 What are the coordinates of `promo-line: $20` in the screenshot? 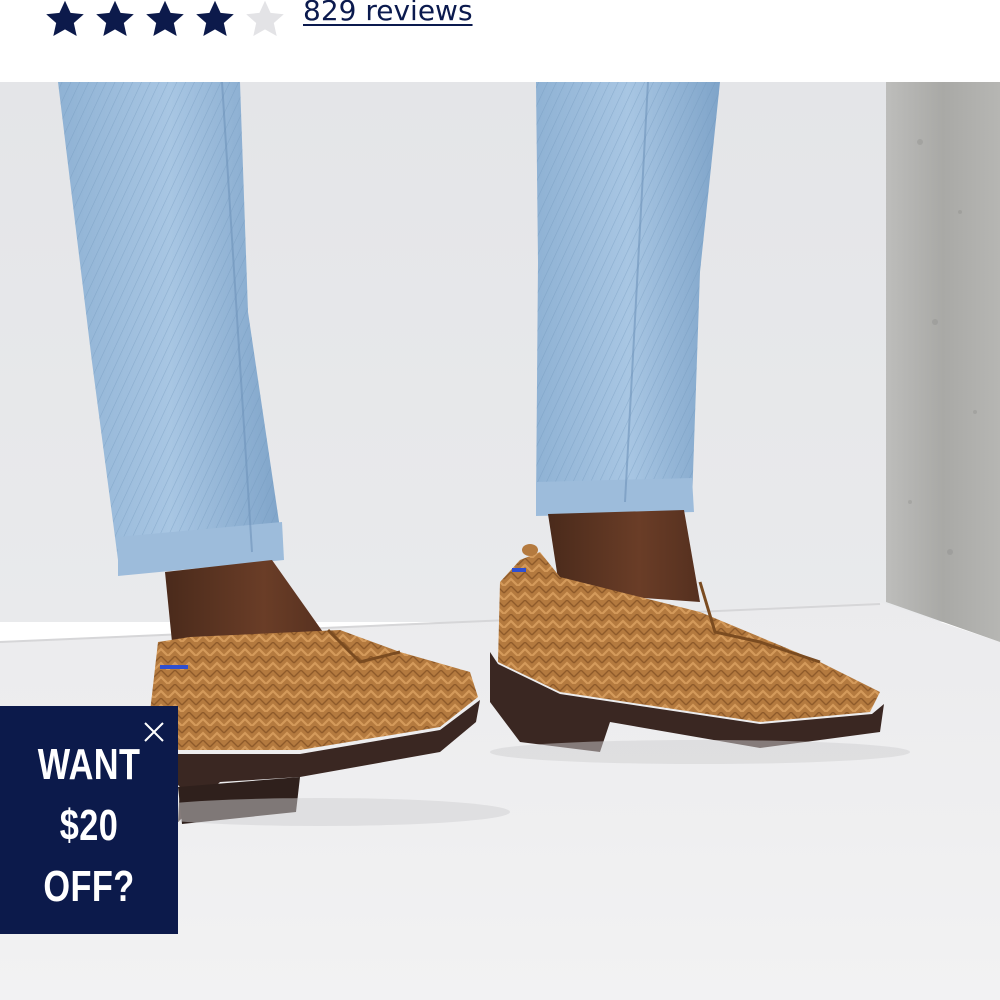 It's located at (89, 825).